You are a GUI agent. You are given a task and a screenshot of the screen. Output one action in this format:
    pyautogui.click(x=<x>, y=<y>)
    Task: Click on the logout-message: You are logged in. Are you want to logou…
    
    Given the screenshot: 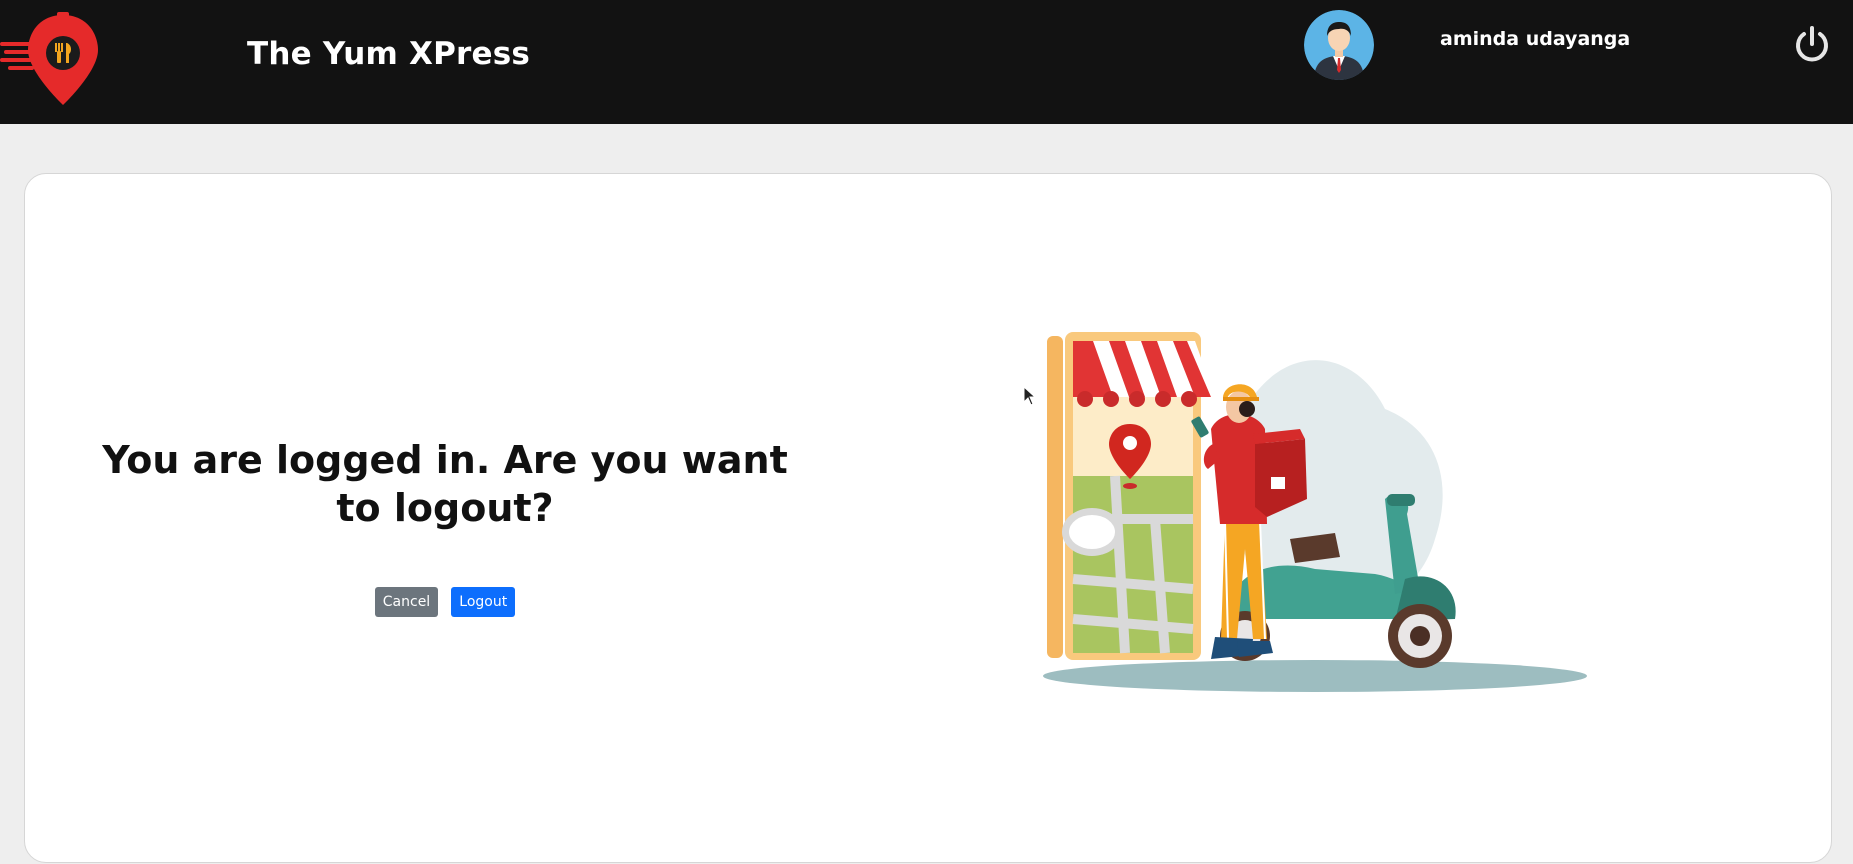 What is the action you would take?
    pyautogui.click(x=445, y=484)
    